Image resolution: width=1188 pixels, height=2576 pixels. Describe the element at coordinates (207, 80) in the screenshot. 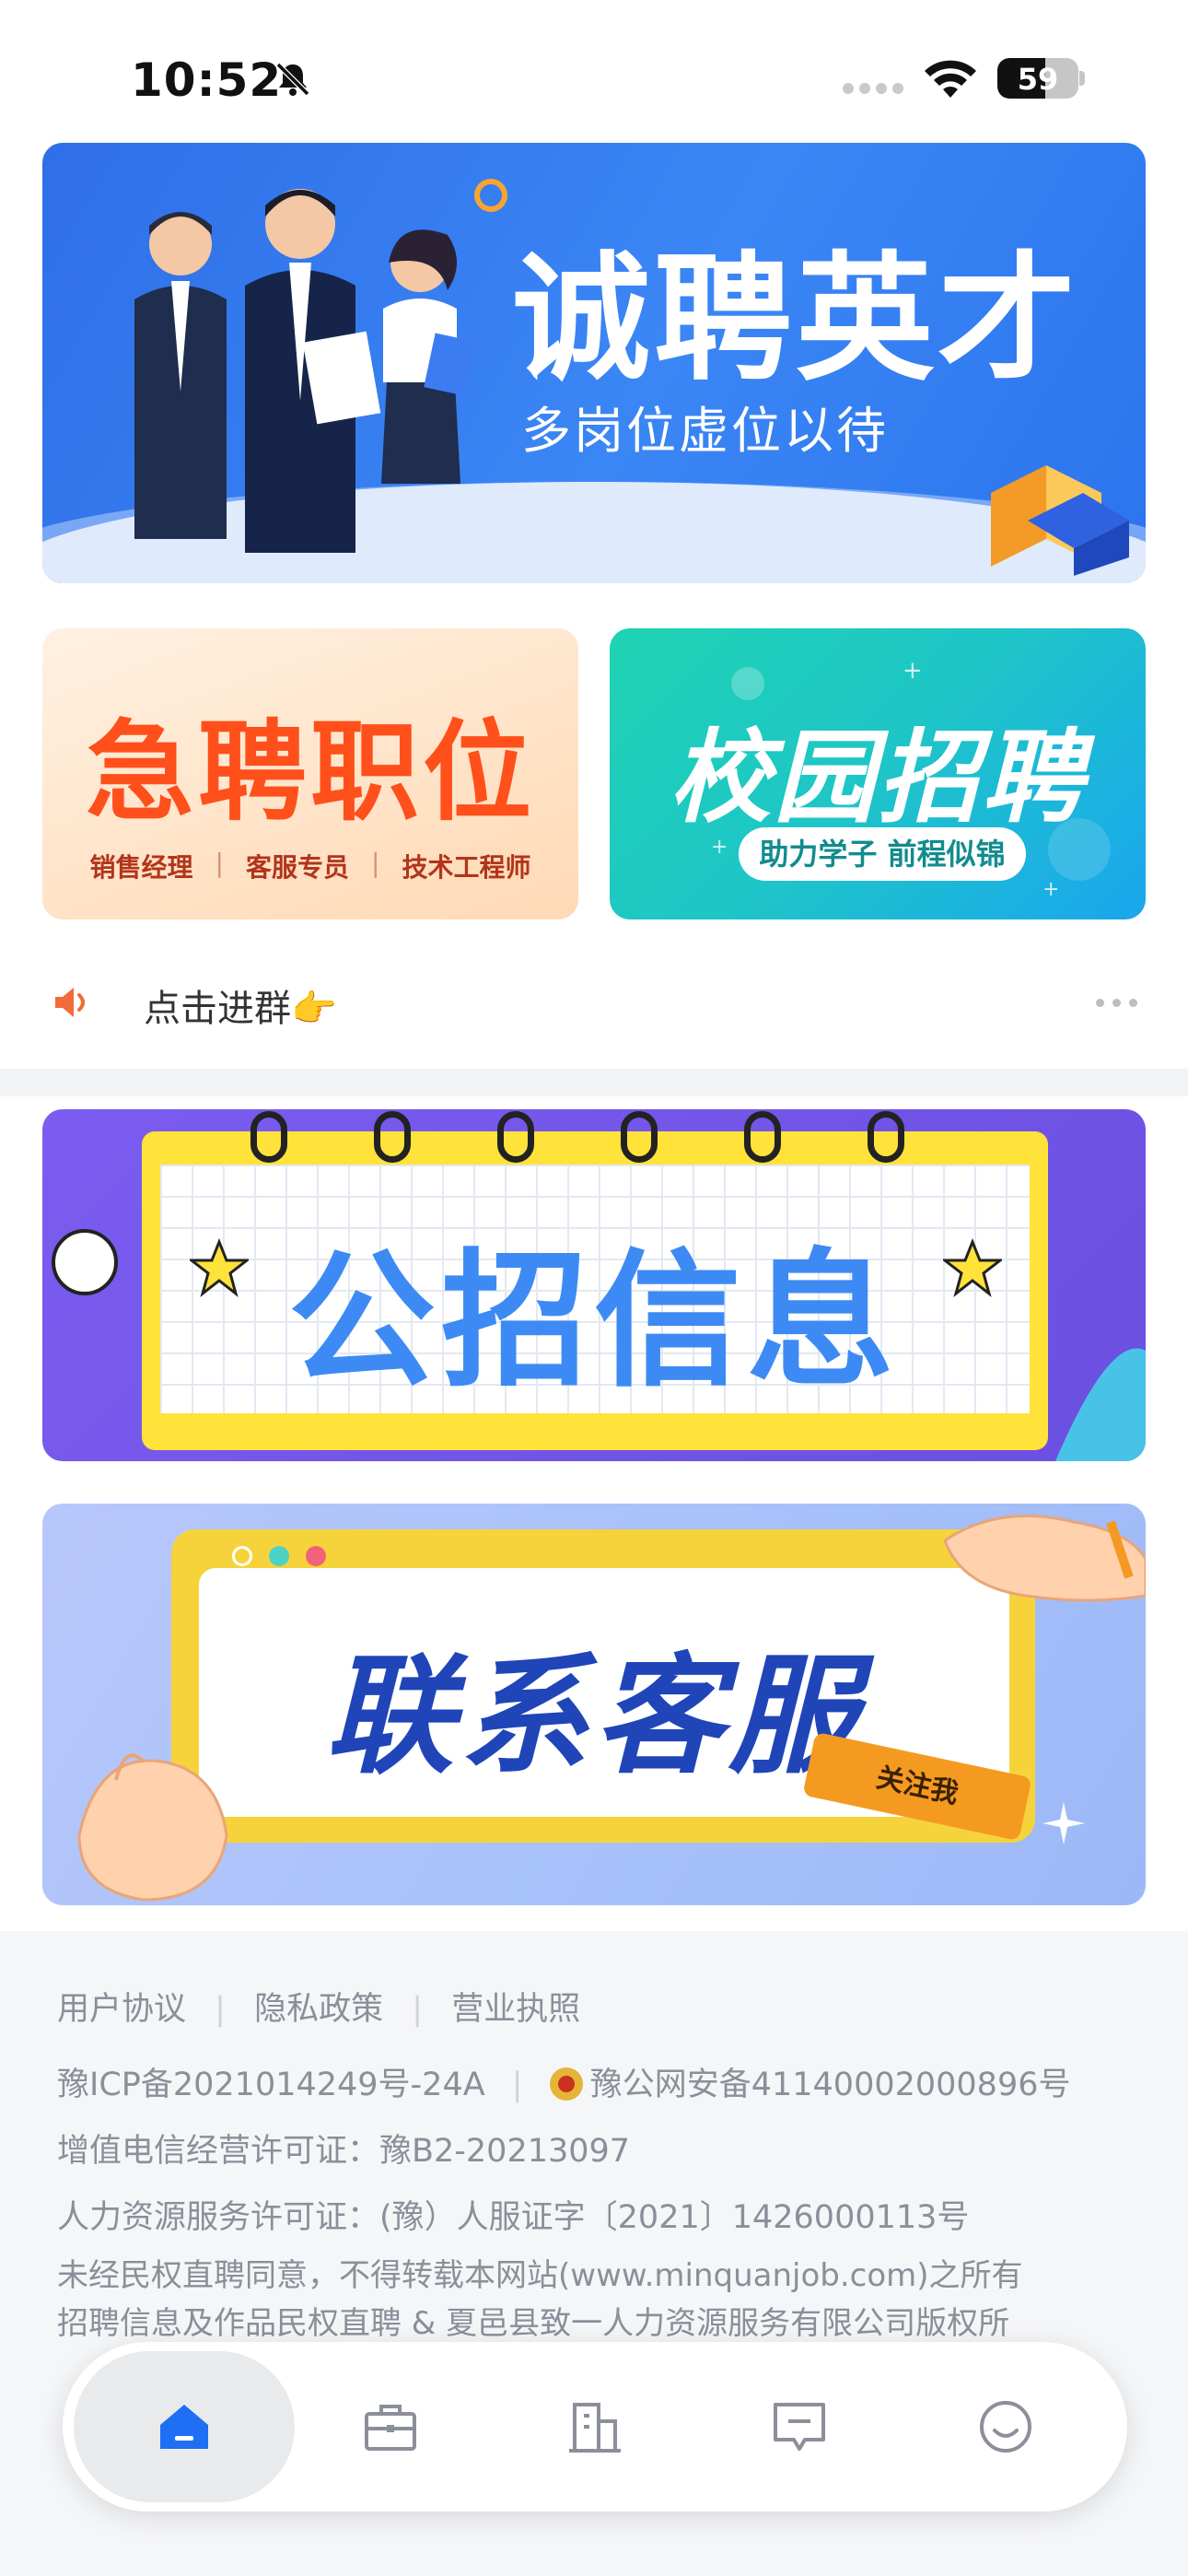

I see `status-time: 10:52` at that location.